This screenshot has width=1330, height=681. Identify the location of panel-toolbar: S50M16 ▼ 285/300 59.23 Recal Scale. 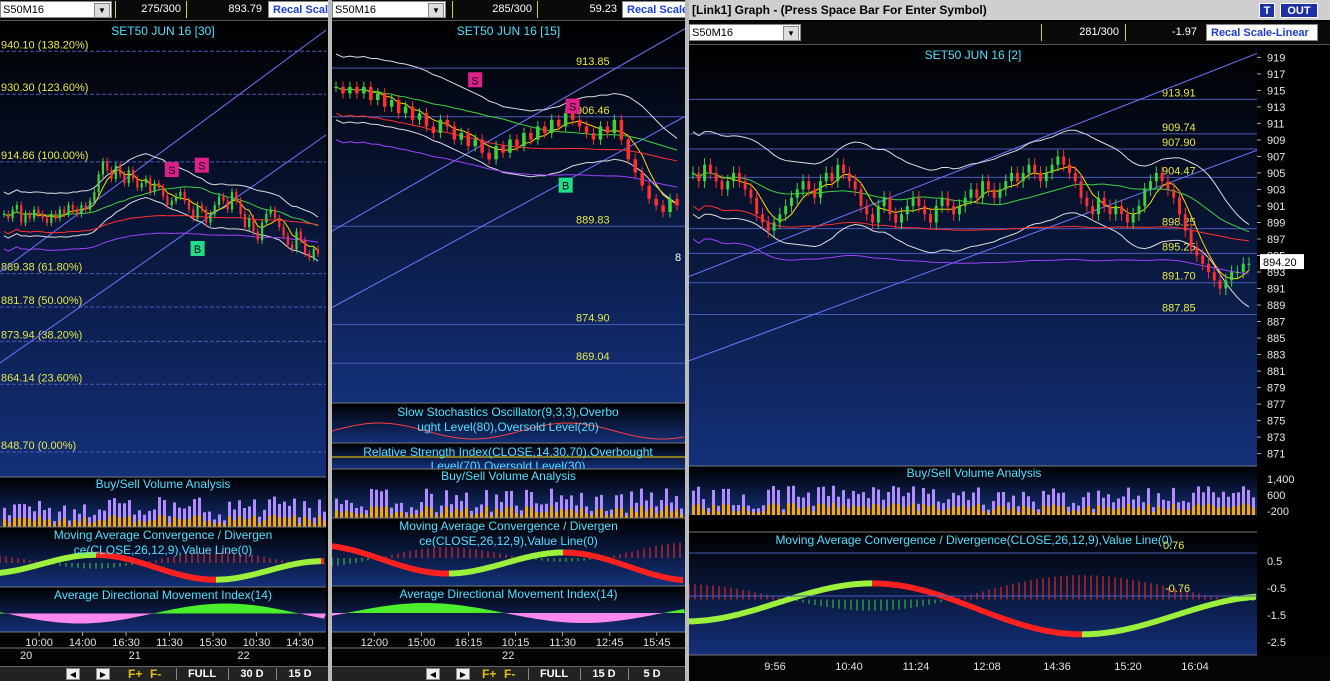
(508, 10).